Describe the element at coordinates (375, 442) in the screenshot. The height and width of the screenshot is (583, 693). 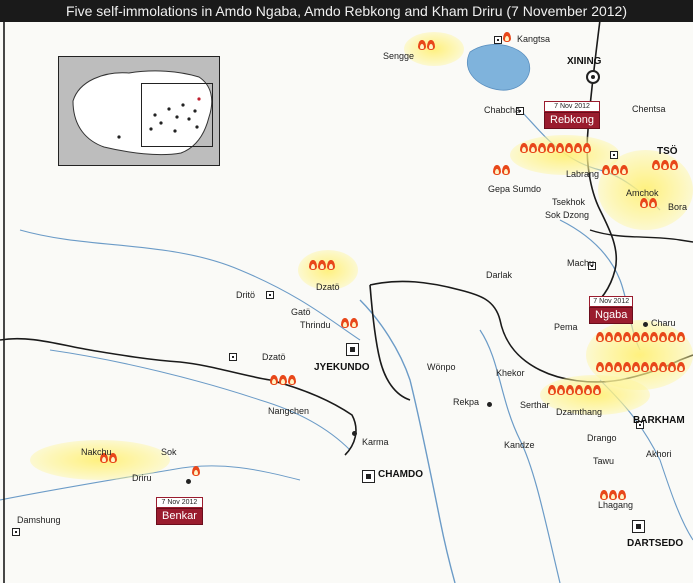
I see `place-label: Karma` at that location.